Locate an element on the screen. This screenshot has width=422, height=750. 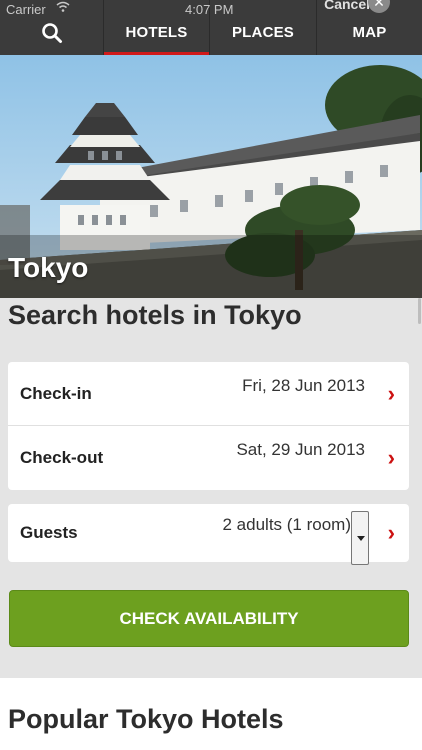
guests-row: Guests 2 adults (1 room) › is located at coordinates (208, 534).